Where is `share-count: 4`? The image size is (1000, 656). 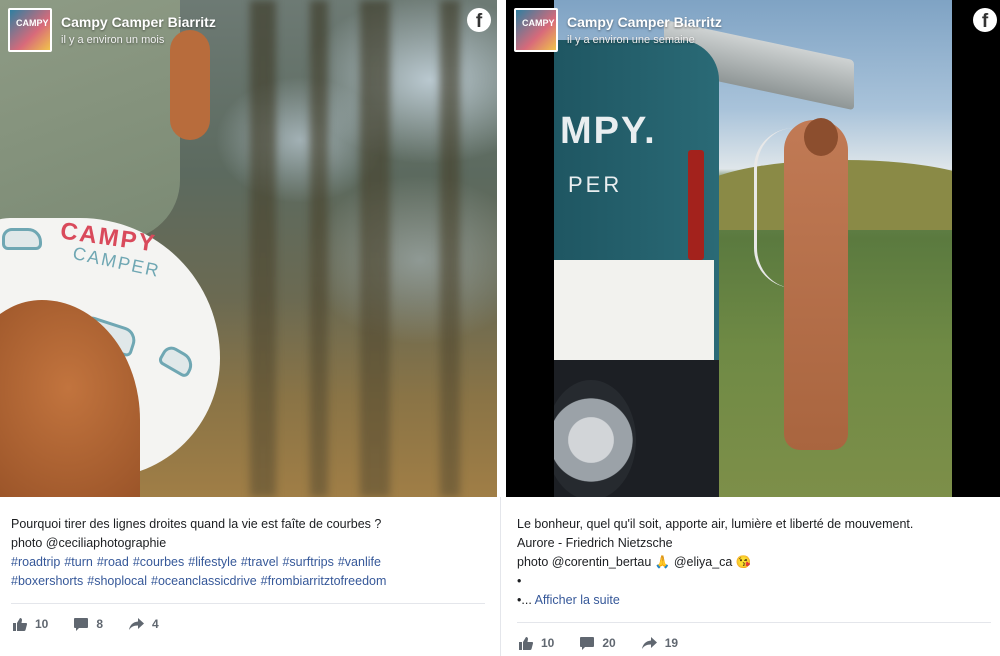
share-count: 4 is located at coordinates (144, 624).